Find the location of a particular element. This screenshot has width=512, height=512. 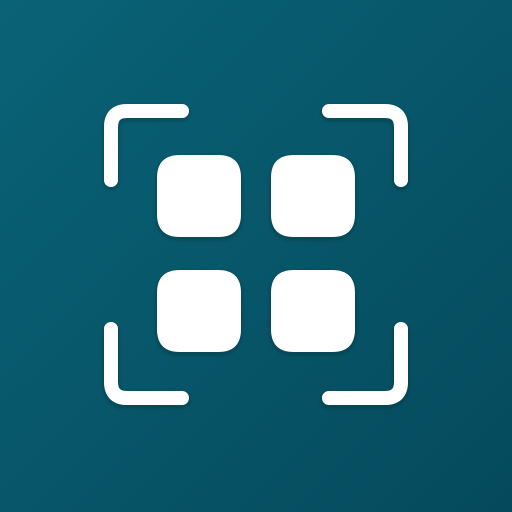

tile-top-right-icon is located at coordinates (313, 196).